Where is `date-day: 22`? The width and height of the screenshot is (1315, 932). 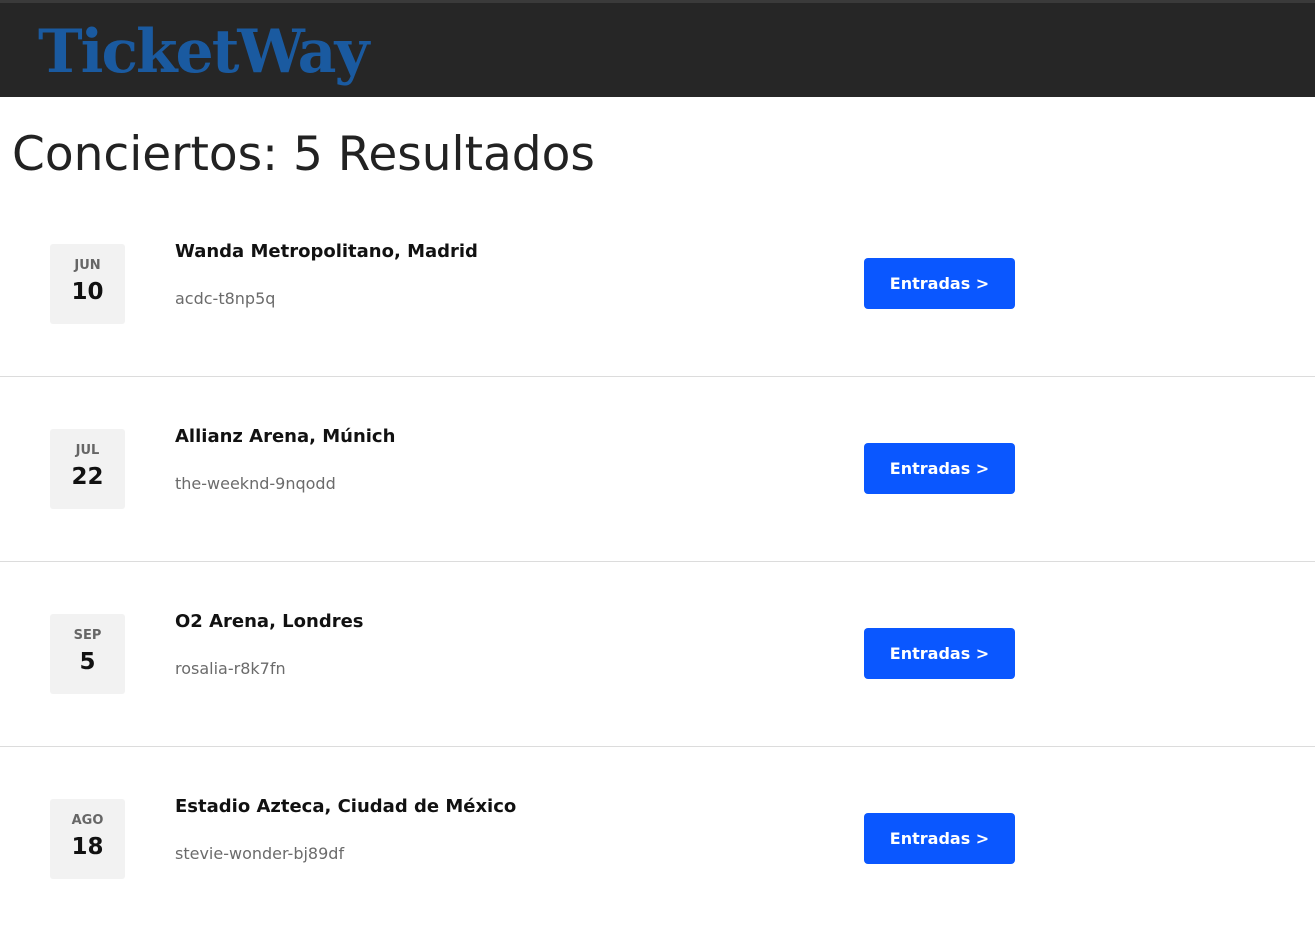 date-day: 22 is located at coordinates (87, 477).